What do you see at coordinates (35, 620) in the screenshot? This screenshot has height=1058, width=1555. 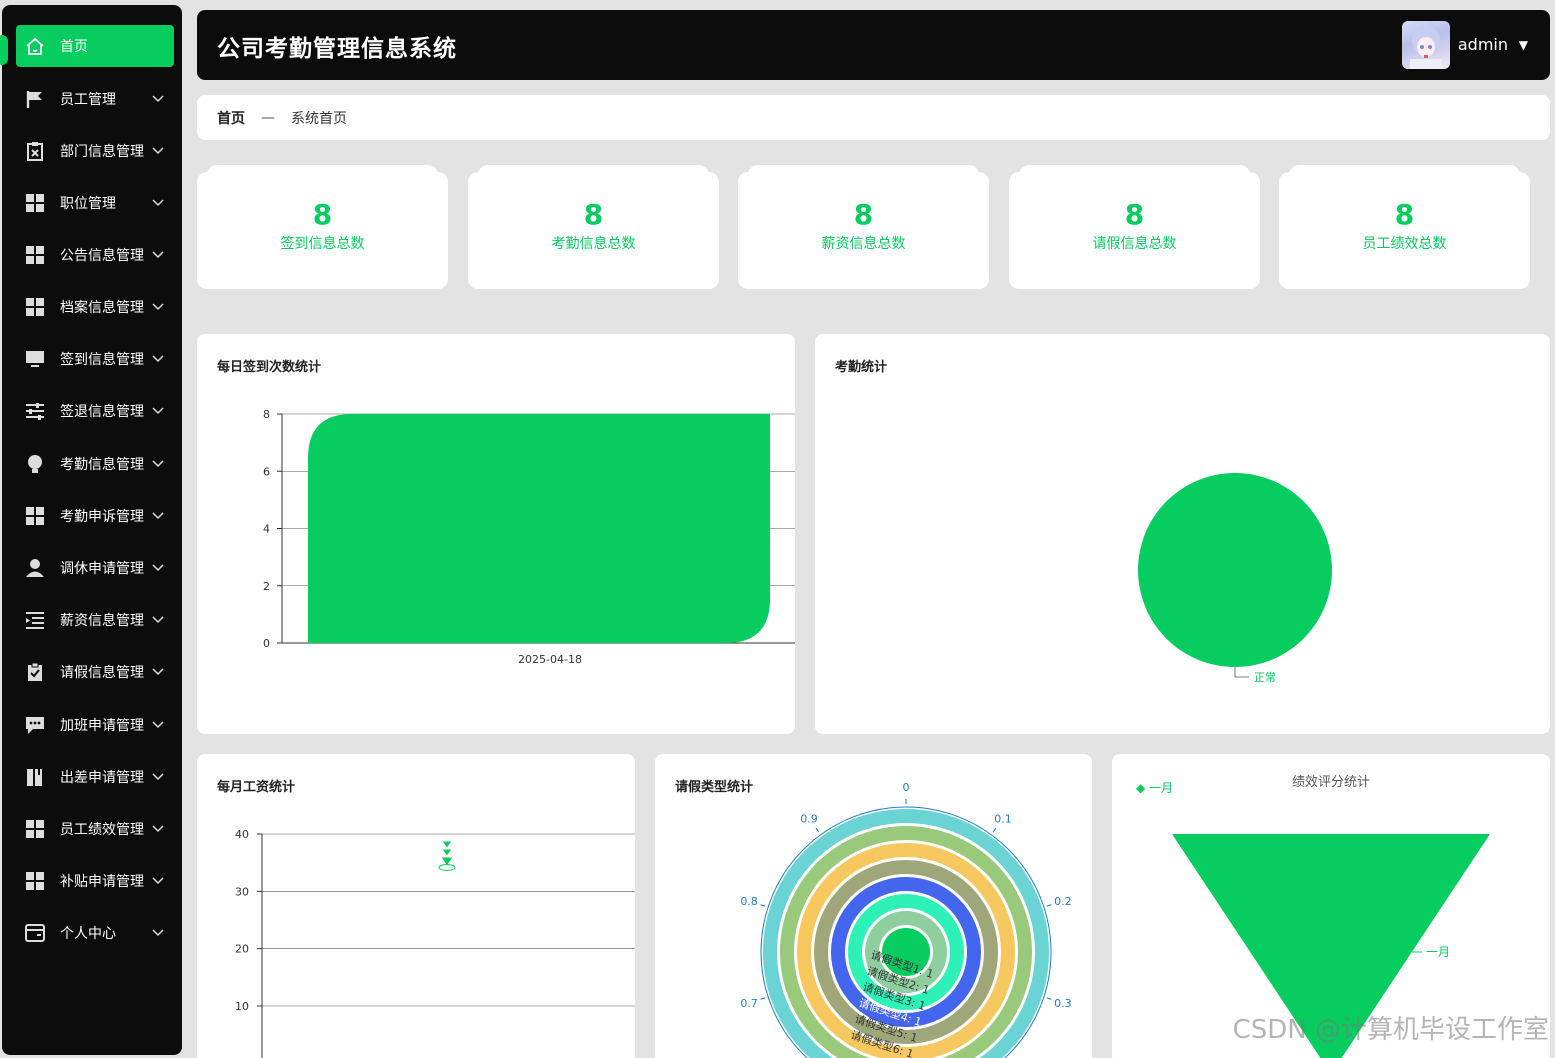 I see `list-indent-icon` at bounding box center [35, 620].